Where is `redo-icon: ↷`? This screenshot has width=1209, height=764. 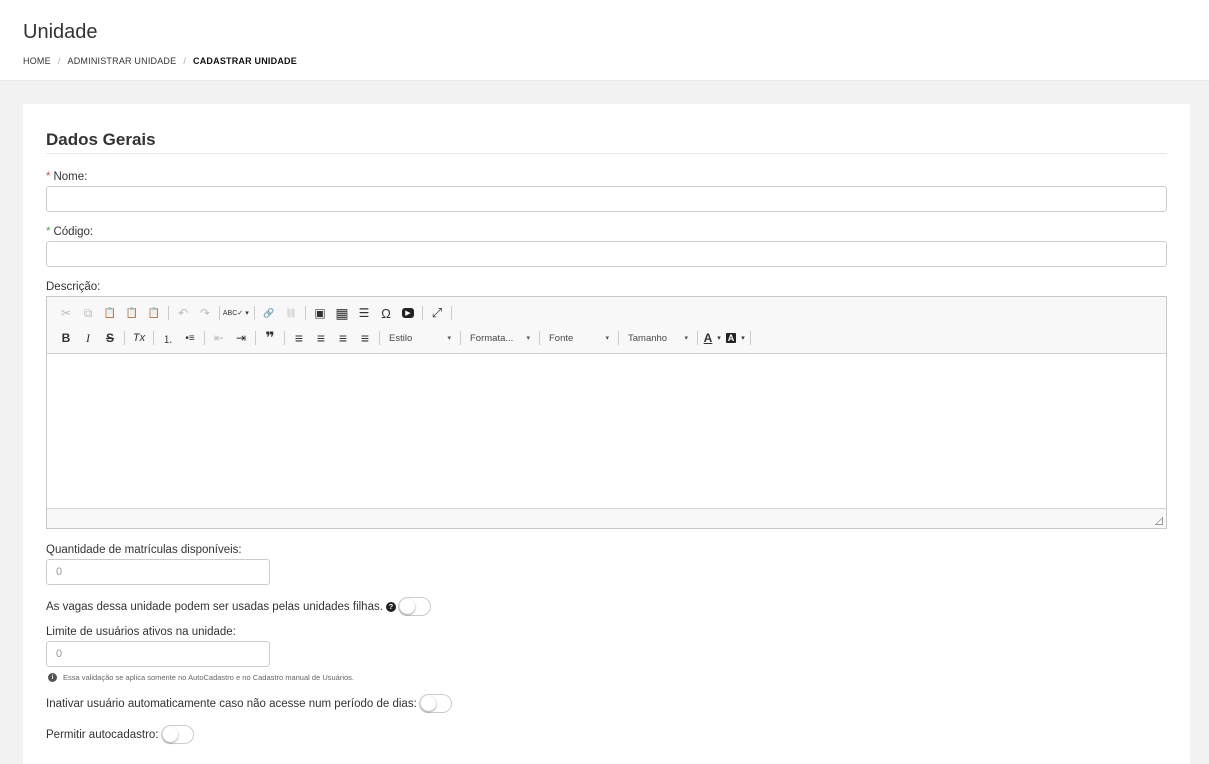 redo-icon: ↷ is located at coordinates (205, 313).